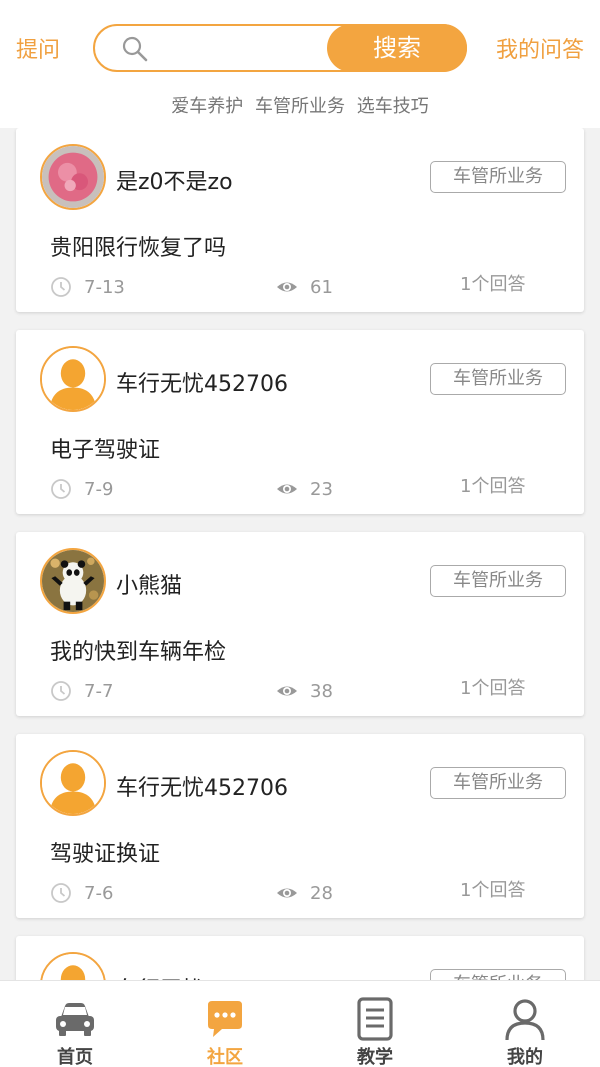  What do you see at coordinates (375, 1019) in the screenshot?
I see `document-icon` at bounding box center [375, 1019].